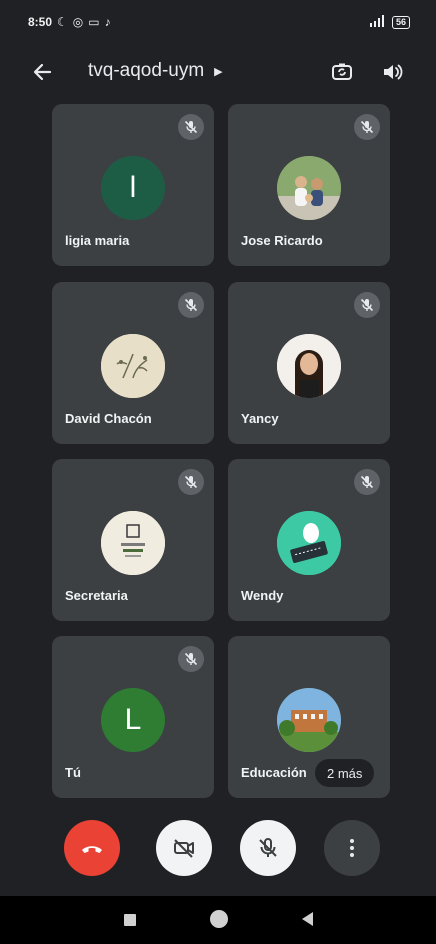 The image size is (436, 944). I want to click on camera-toggle-button, so click(184, 848).